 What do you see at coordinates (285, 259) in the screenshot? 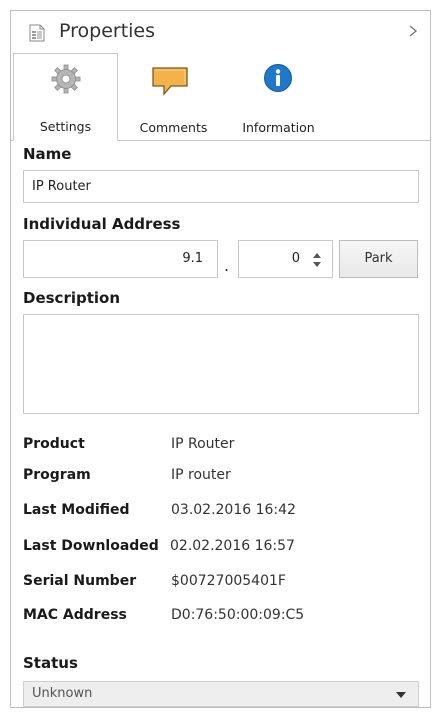
I see `address-device-stepper: 0` at bounding box center [285, 259].